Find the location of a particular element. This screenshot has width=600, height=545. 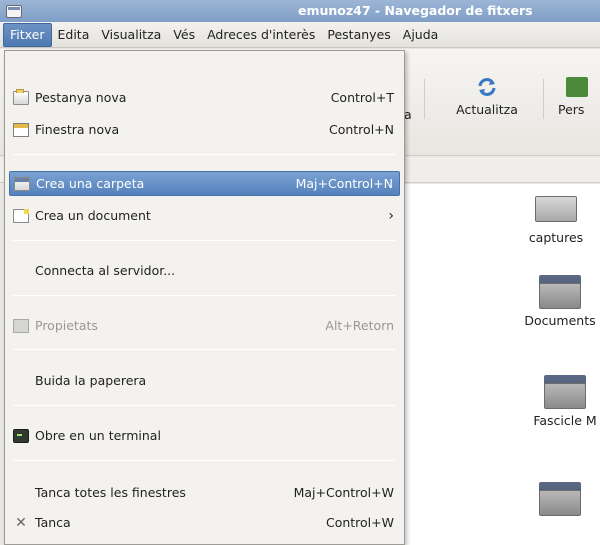

menu-item-accel: Maj+Control+N is located at coordinates (344, 183).